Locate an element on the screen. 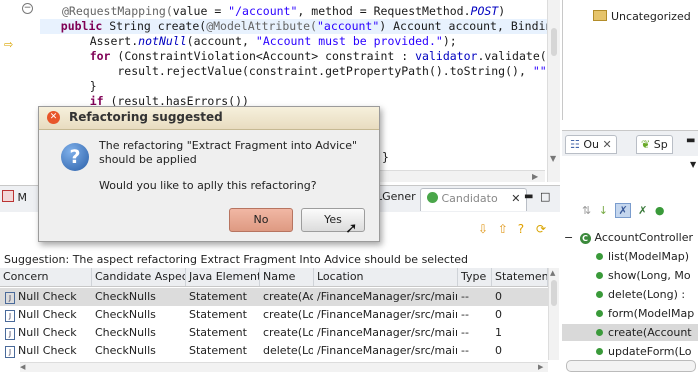  refresh-icon: ⟳ is located at coordinates (541, 229).